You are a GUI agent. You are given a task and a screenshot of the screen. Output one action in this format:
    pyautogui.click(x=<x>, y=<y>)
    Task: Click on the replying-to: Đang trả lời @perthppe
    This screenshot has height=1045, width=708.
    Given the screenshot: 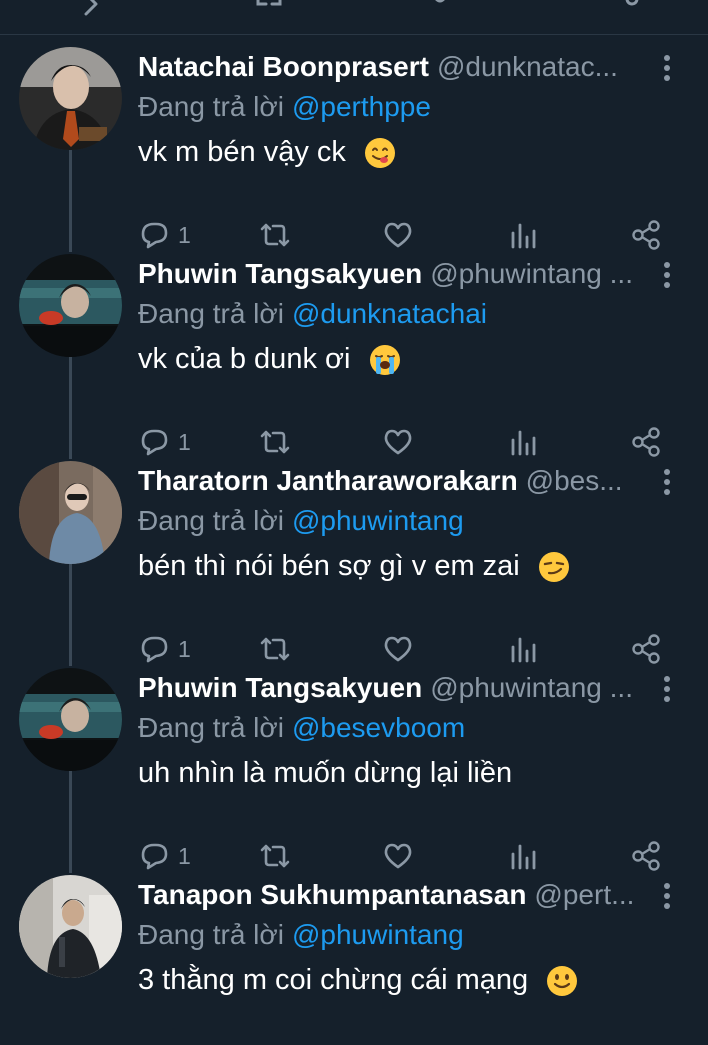 What is the action you would take?
    pyautogui.click(x=284, y=107)
    